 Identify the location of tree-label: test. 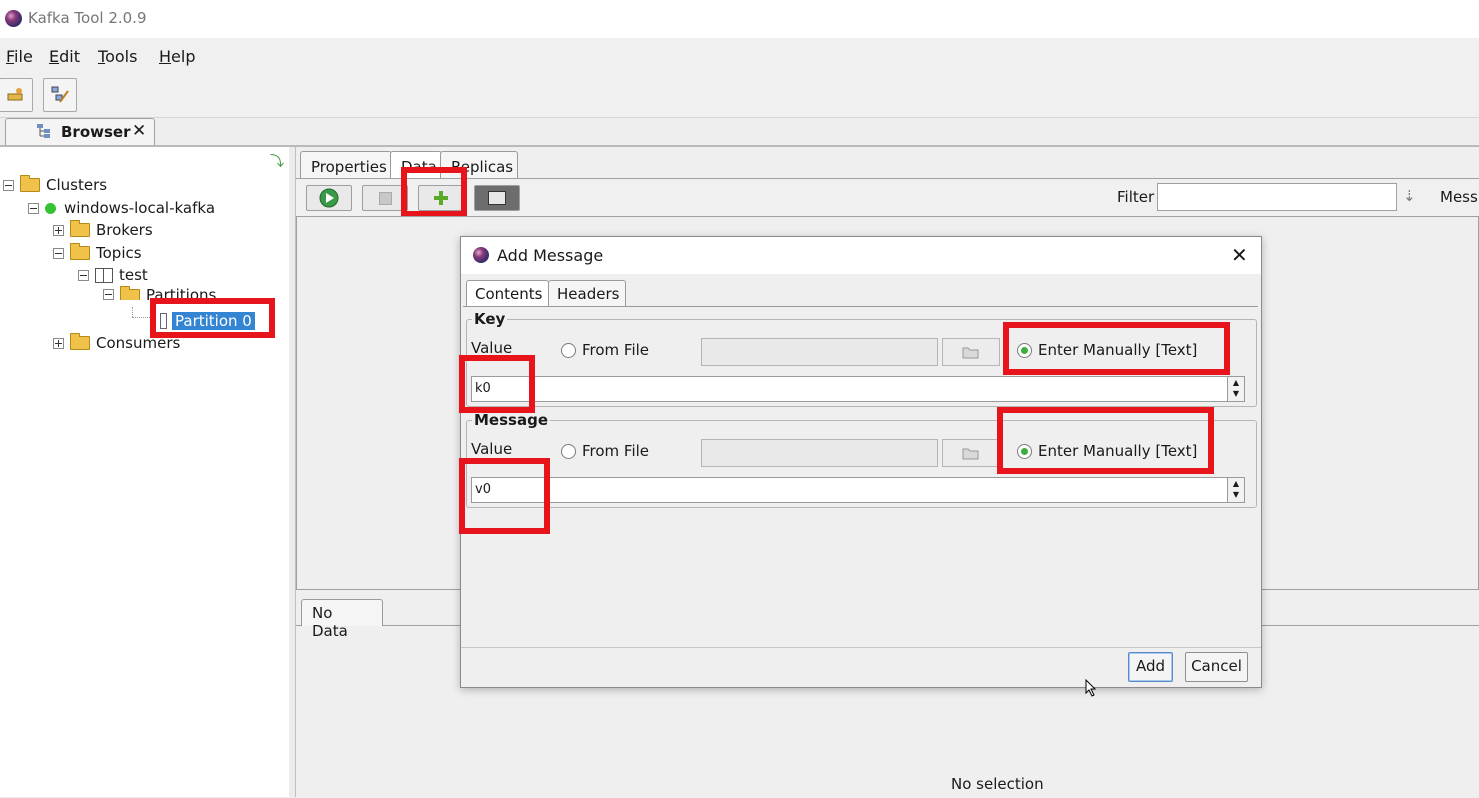
(133, 275).